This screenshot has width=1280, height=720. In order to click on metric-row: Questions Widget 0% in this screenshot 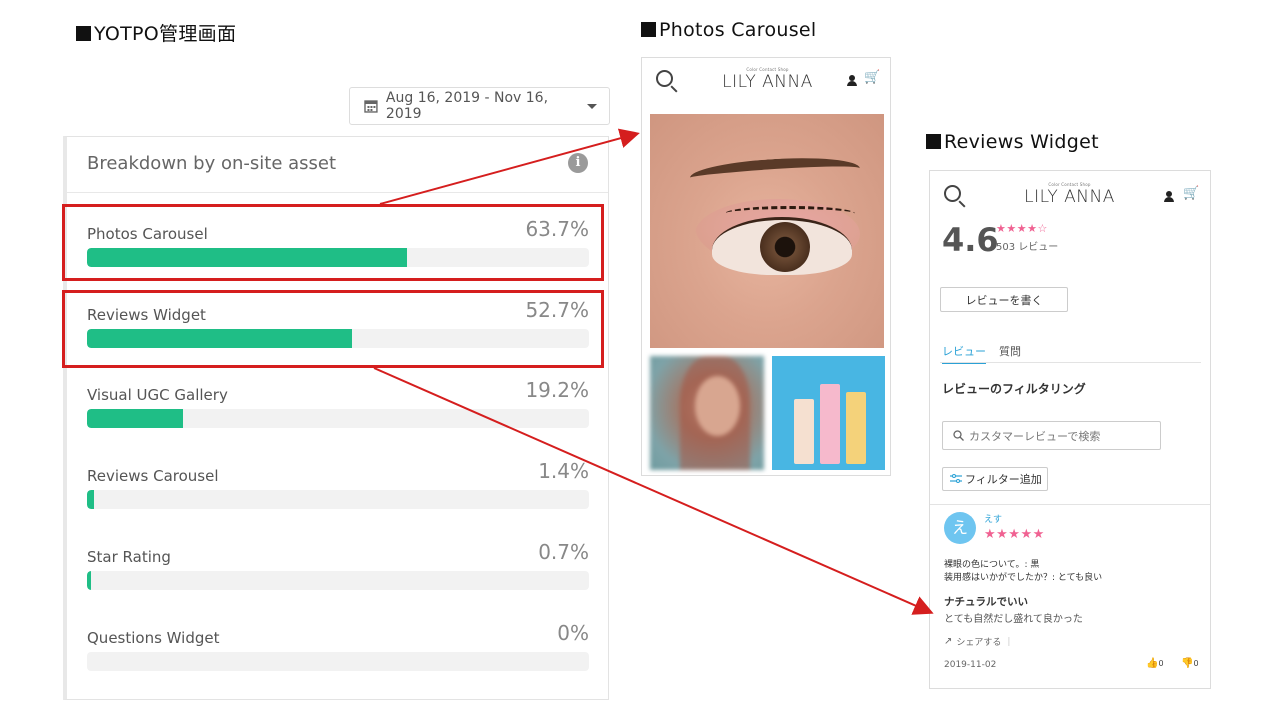, I will do `click(337, 650)`.